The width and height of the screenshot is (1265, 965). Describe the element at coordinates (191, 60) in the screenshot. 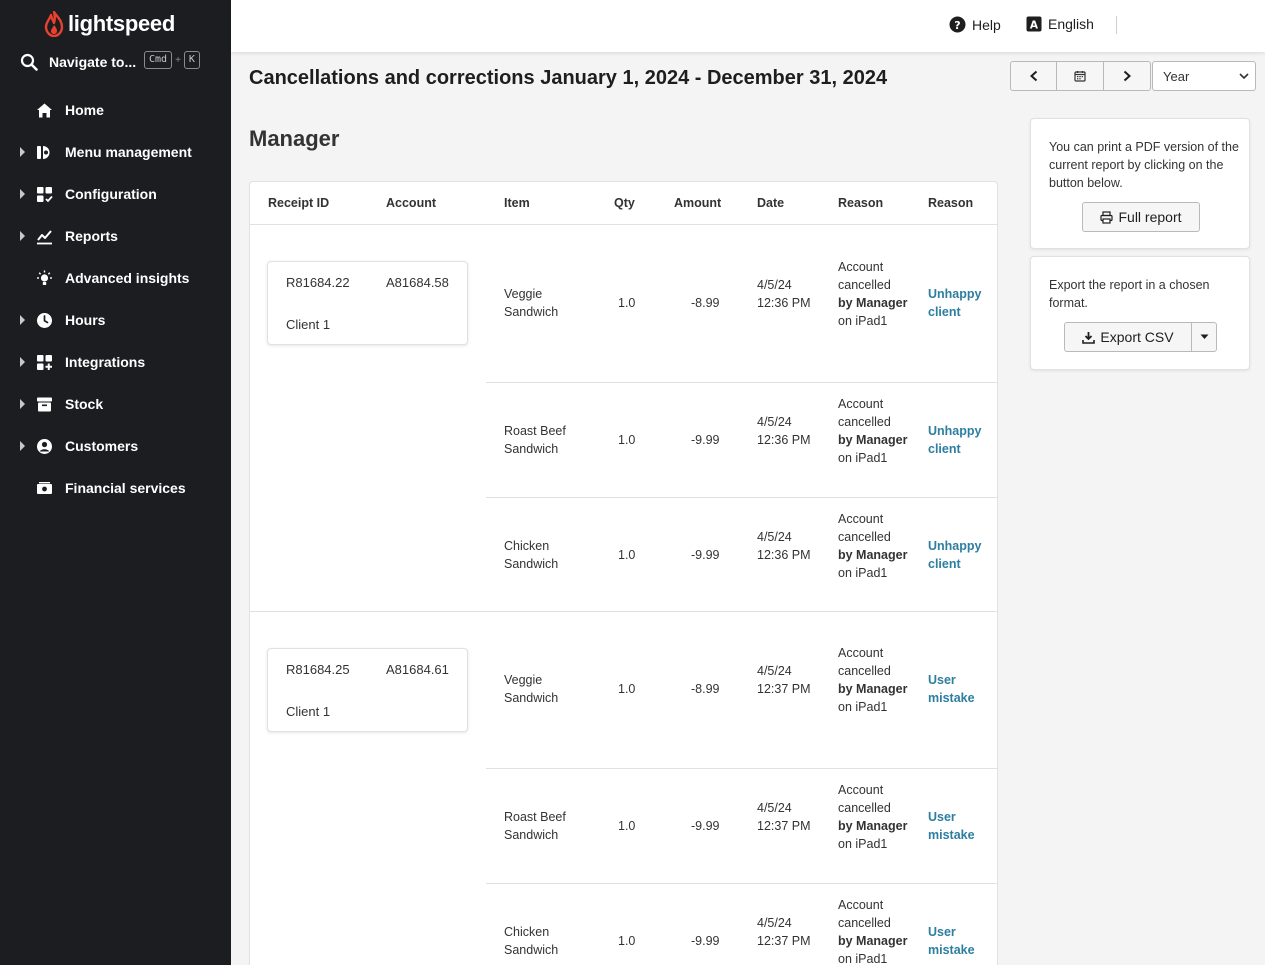

I see `shortcut-key-k: K` at that location.